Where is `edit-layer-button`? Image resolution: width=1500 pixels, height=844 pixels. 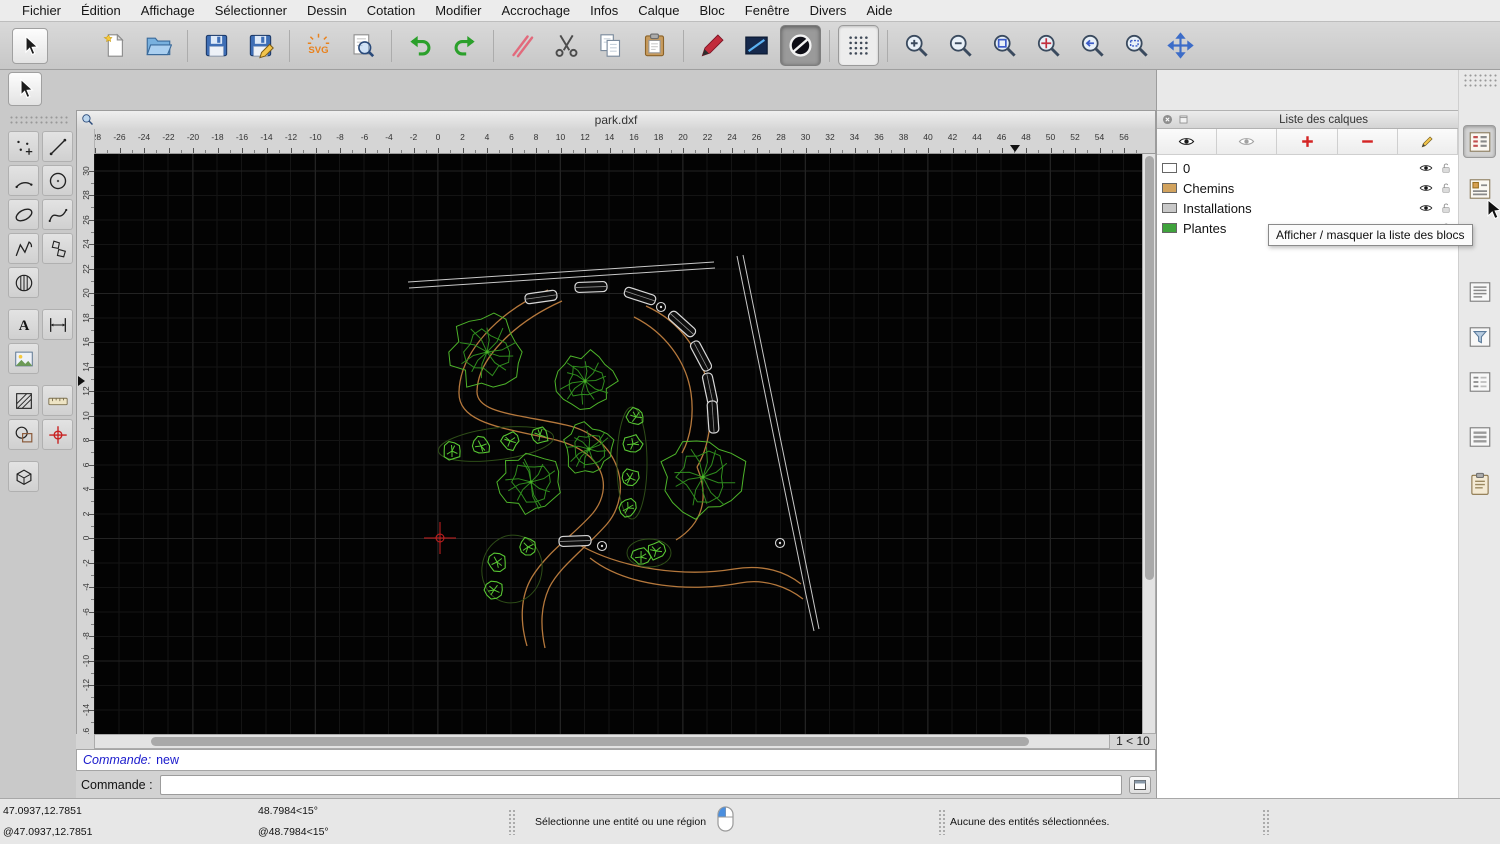
edit-layer-button is located at coordinates (1428, 141).